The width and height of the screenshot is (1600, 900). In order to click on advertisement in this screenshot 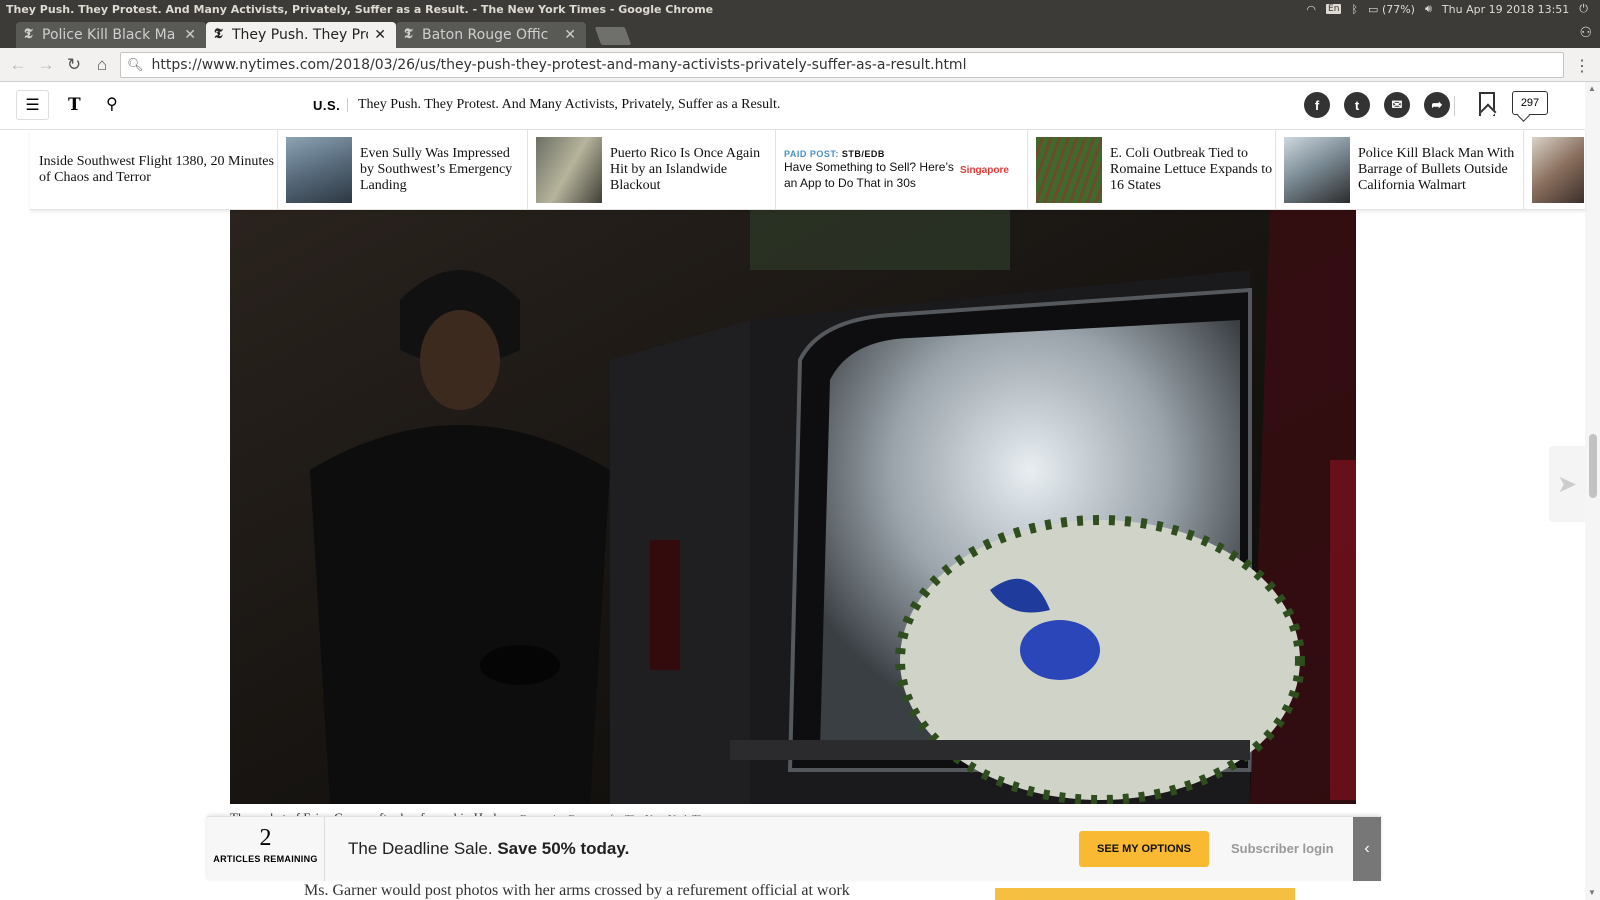, I will do `click(1145, 894)`.